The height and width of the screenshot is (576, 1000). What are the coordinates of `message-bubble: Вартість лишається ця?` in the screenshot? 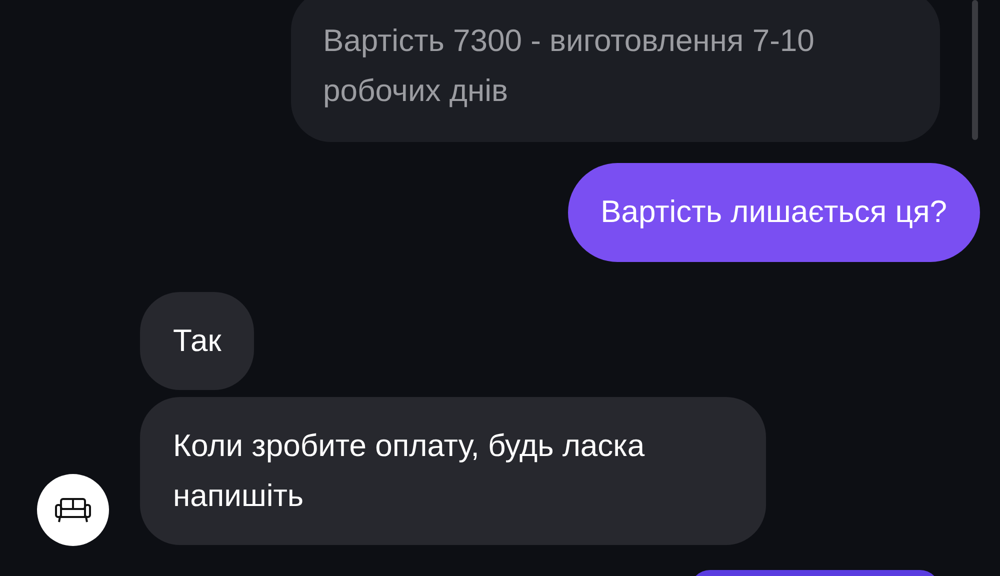 It's located at (774, 212).